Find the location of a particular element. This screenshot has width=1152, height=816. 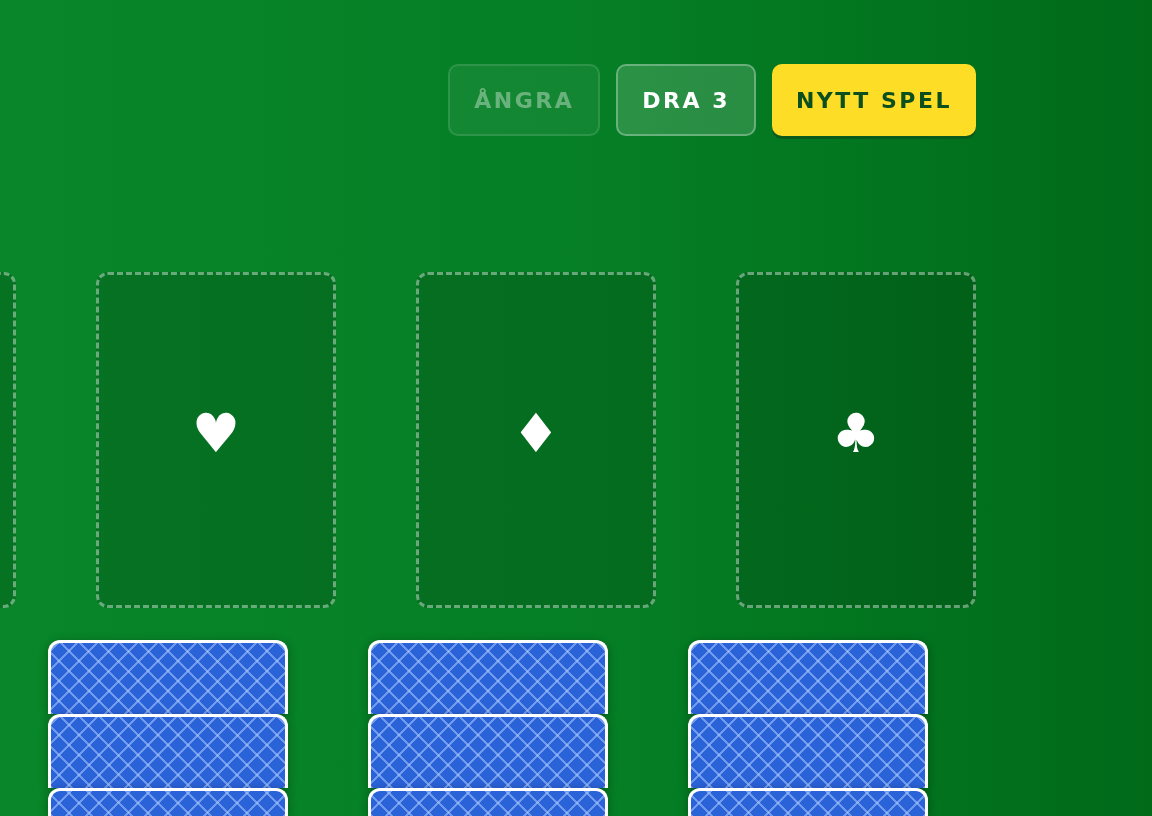

toolbar-button: DRA 3 is located at coordinates (686, 100).